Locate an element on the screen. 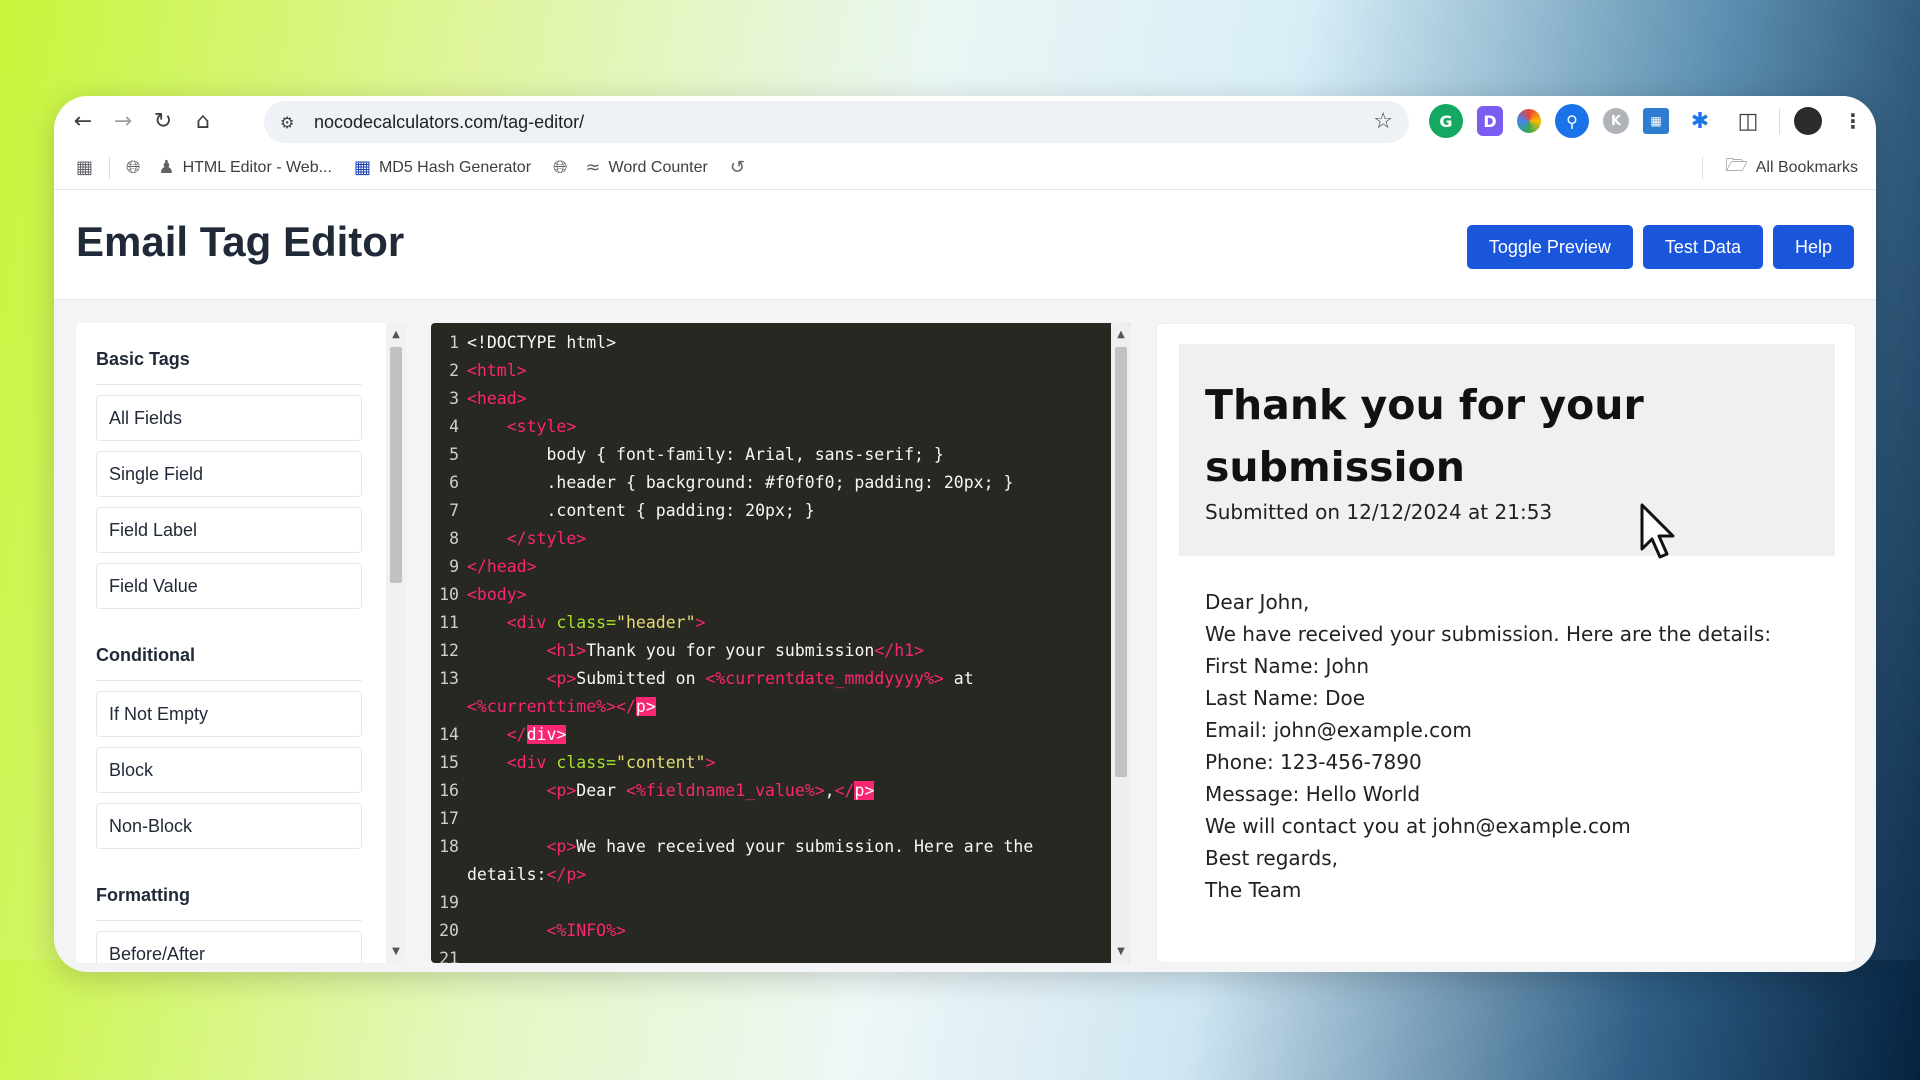 This screenshot has width=1920, height=1080. bookmark-label: MD5 Hash Generator is located at coordinates (455, 167).